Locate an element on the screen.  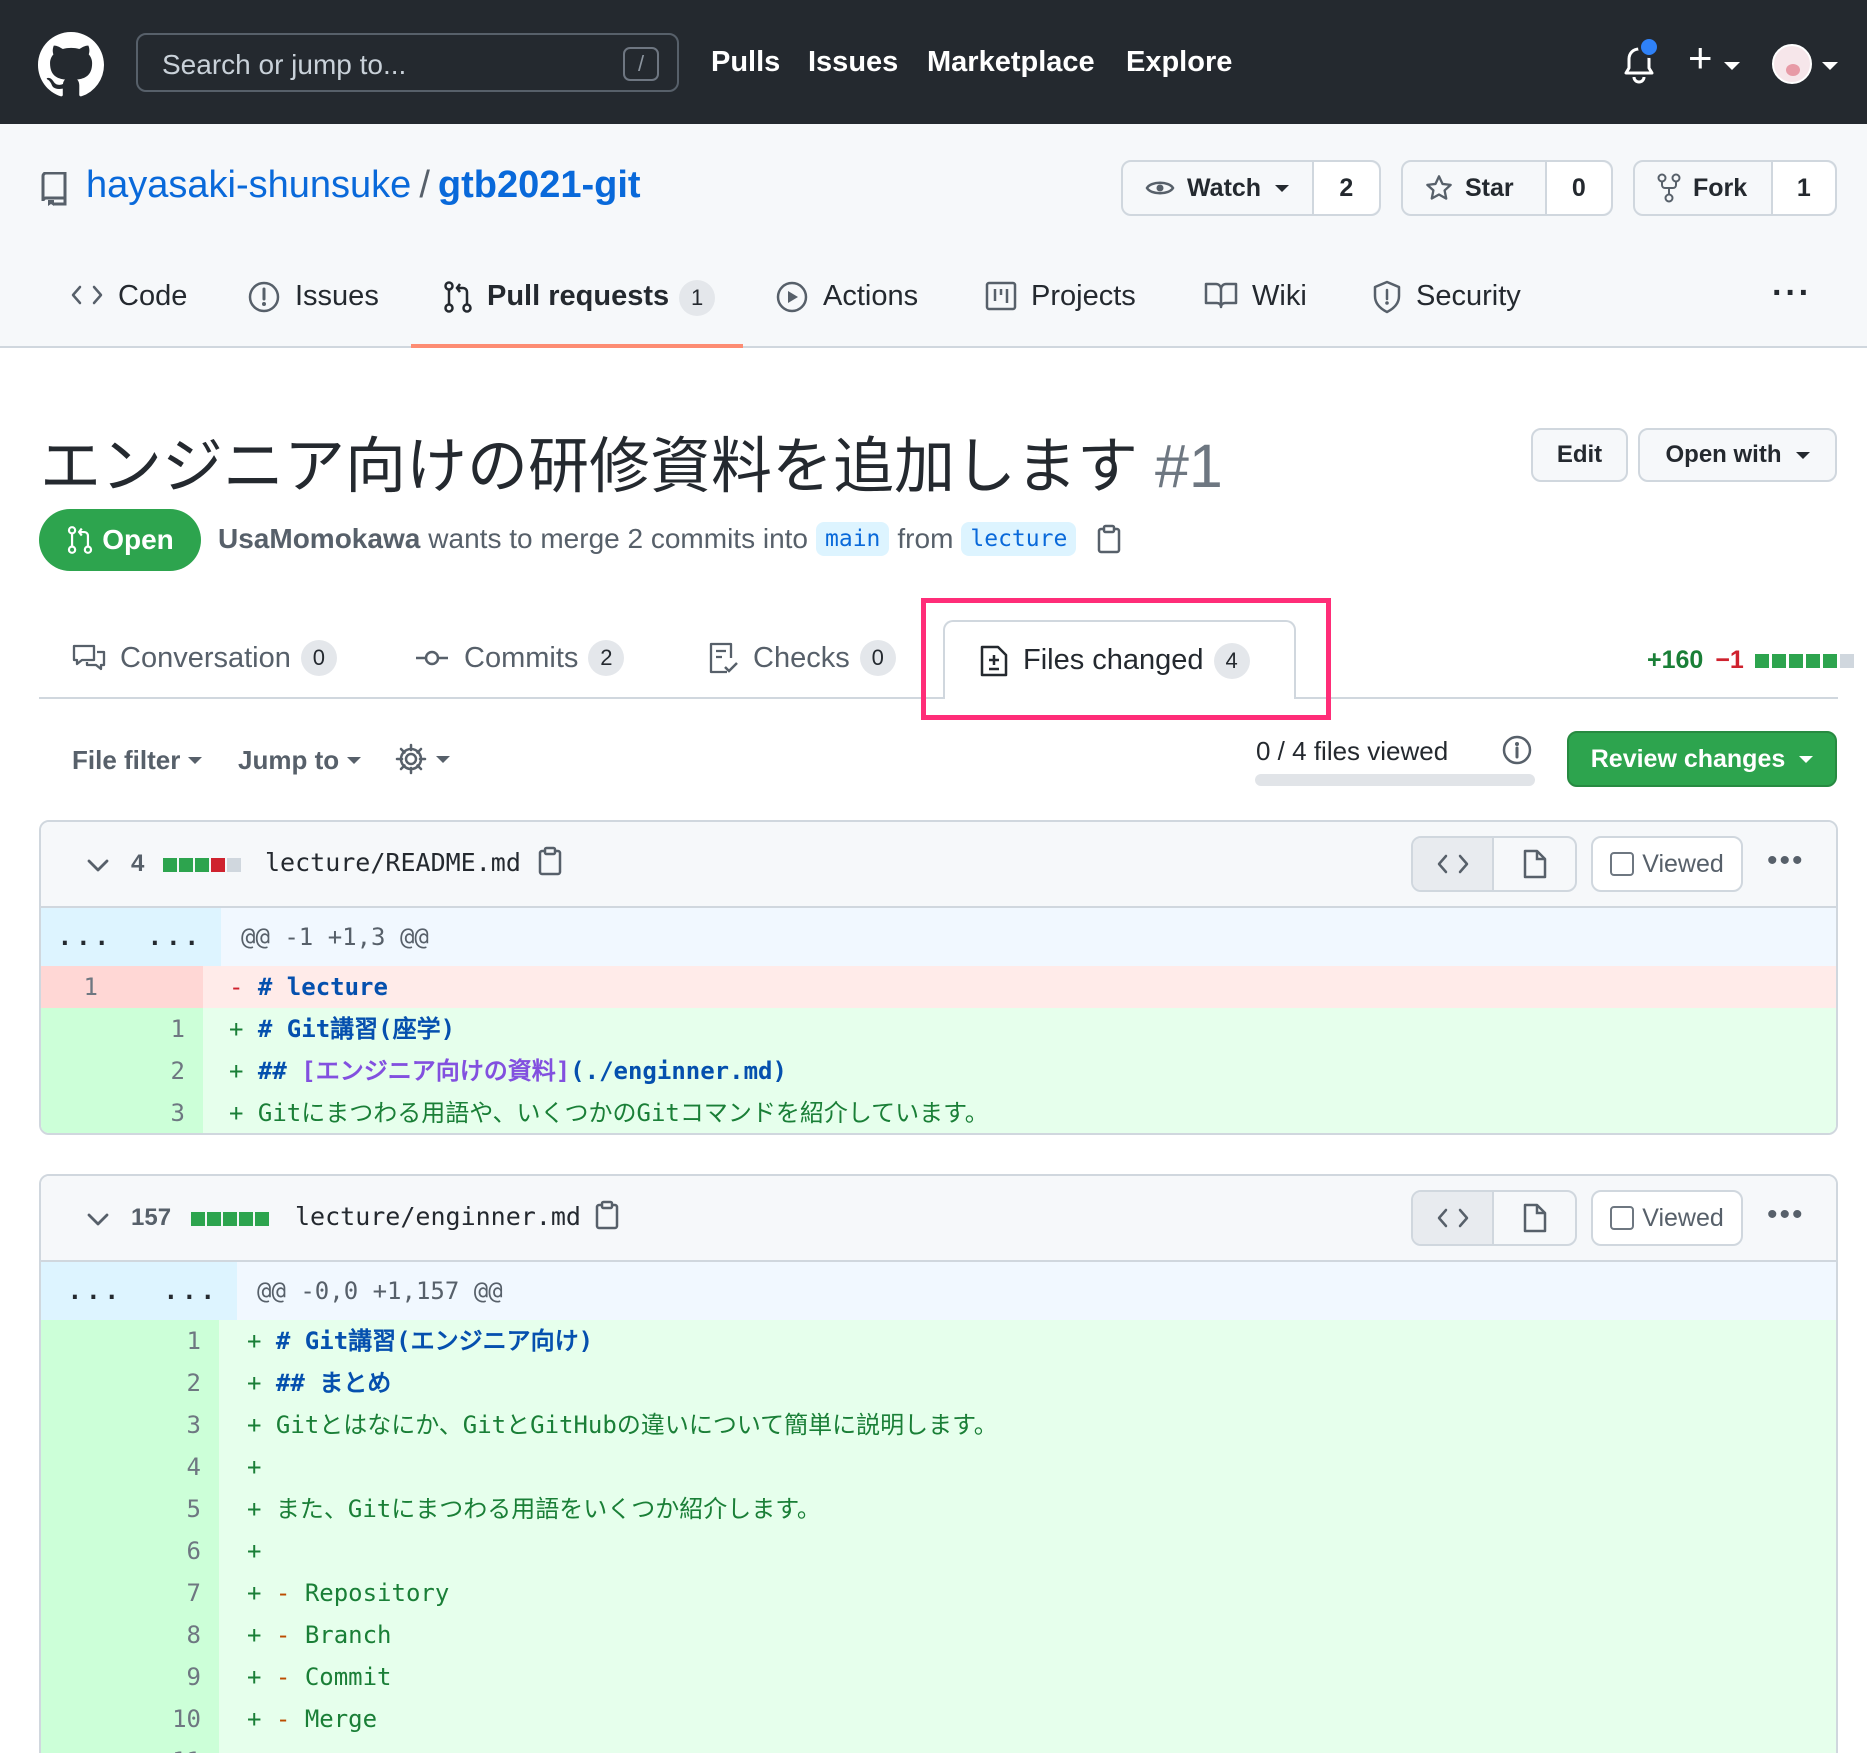
github-logo-icon is located at coordinates (71, 65).